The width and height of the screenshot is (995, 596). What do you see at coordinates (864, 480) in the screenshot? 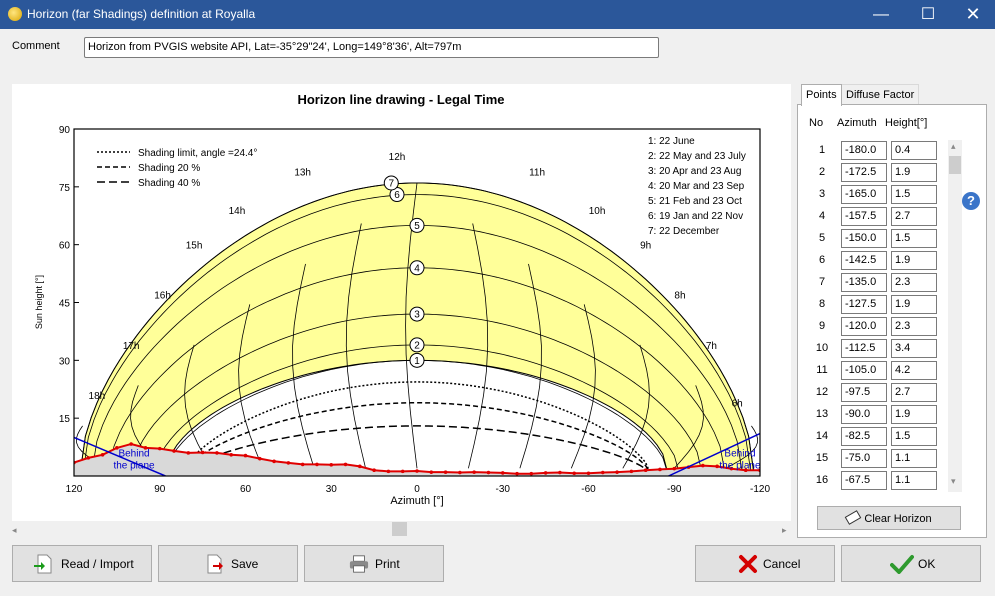
I see `azimuth-cell: -67.5` at bounding box center [864, 480].